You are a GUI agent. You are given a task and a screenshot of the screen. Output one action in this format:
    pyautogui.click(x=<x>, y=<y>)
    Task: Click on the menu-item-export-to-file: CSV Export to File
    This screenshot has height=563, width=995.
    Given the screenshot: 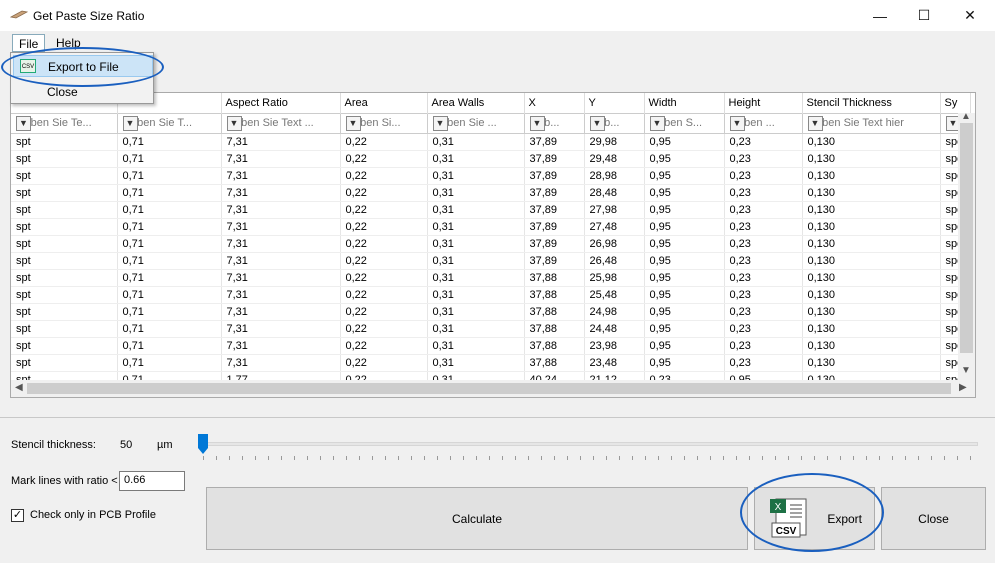 What is the action you would take?
    pyautogui.click(x=83, y=66)
    